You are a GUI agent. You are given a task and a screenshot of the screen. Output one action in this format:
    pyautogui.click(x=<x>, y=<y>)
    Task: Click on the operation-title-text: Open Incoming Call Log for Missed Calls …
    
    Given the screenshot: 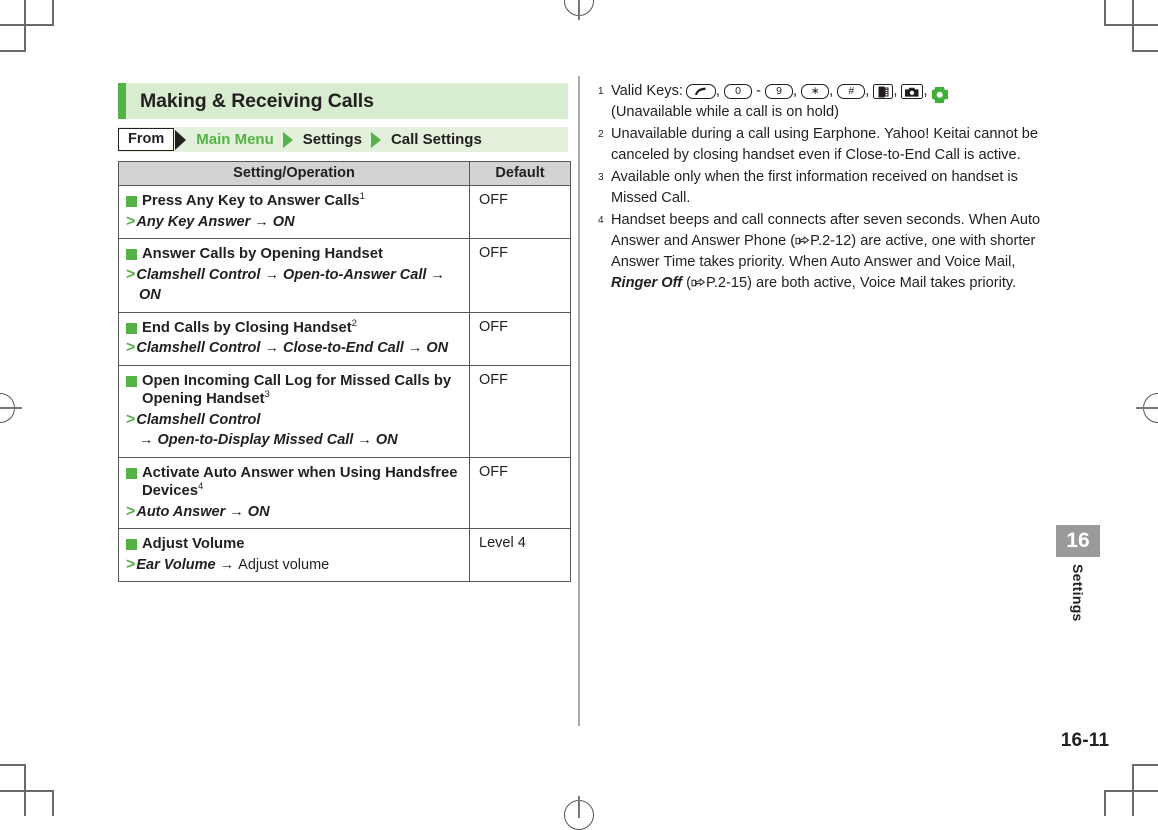 What is the action you would take?
    pyautogui.click(x=297, y=390)
    